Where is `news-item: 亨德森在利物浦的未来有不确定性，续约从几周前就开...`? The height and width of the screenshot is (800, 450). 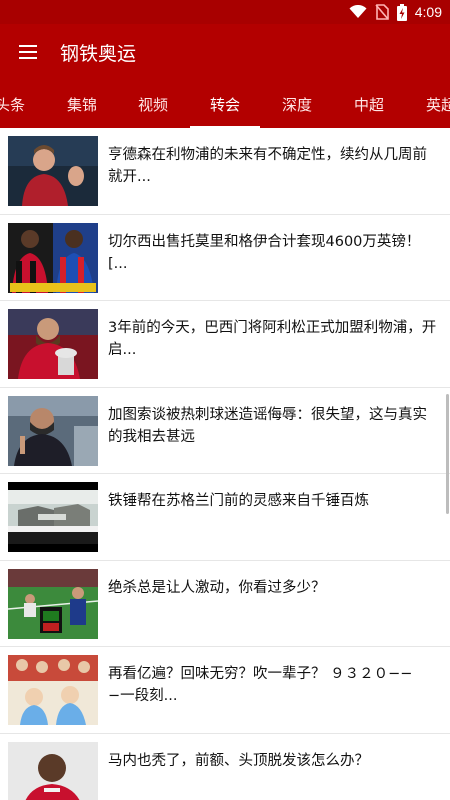
news-item: 亨德森在利物浦的未来有不确定性，续约从几周前就开... is located at coordinates (225, 171).